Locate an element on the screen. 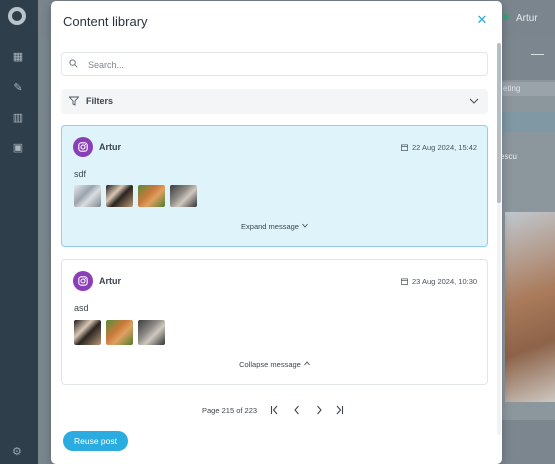  post-message: asd is located at coordinates (81, 308).